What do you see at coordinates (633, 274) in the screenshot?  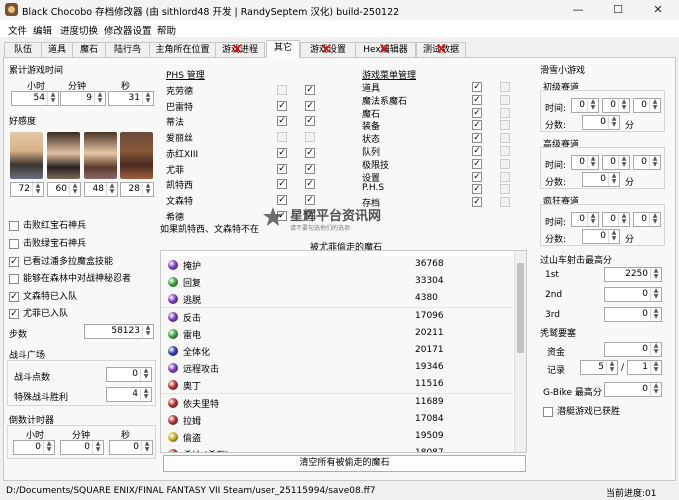 I see `coaster-first-spinbox: 2250 ▲ ▼` at bounding box center [633, 274].